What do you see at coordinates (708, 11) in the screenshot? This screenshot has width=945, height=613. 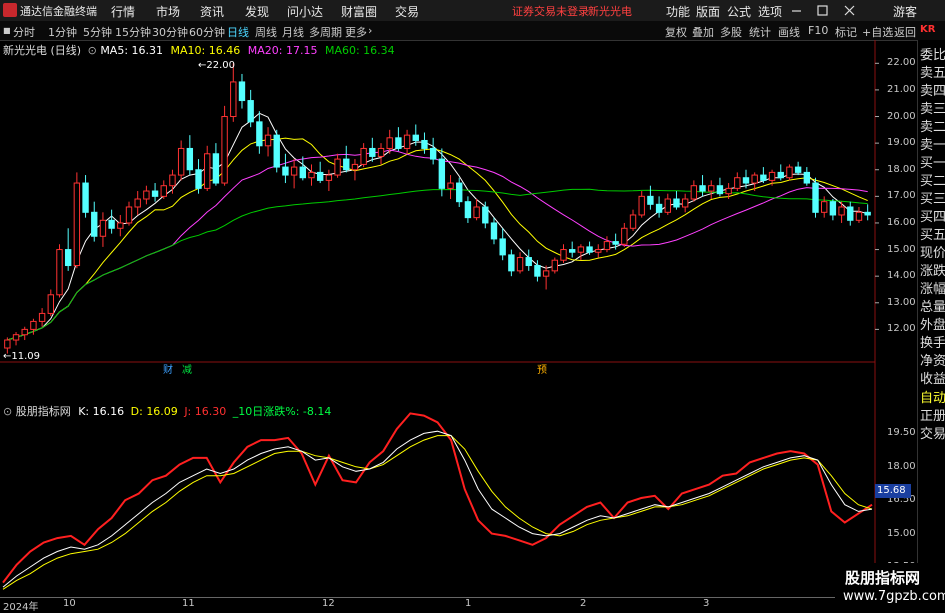 I see `menu-item-banmian: 版面` at bounding box center [708, 11].